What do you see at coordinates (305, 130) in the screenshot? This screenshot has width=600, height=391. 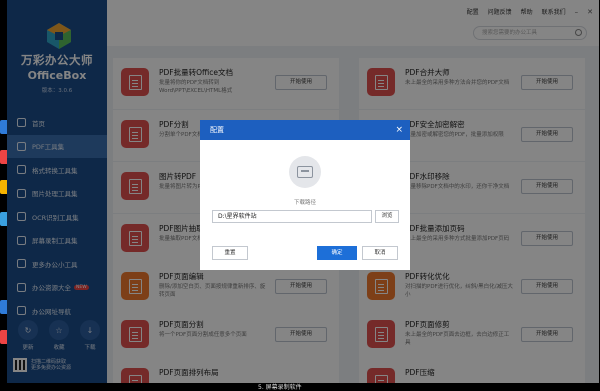 I see `dialog-header: 配置 ×` at bounding box center [305, 130].